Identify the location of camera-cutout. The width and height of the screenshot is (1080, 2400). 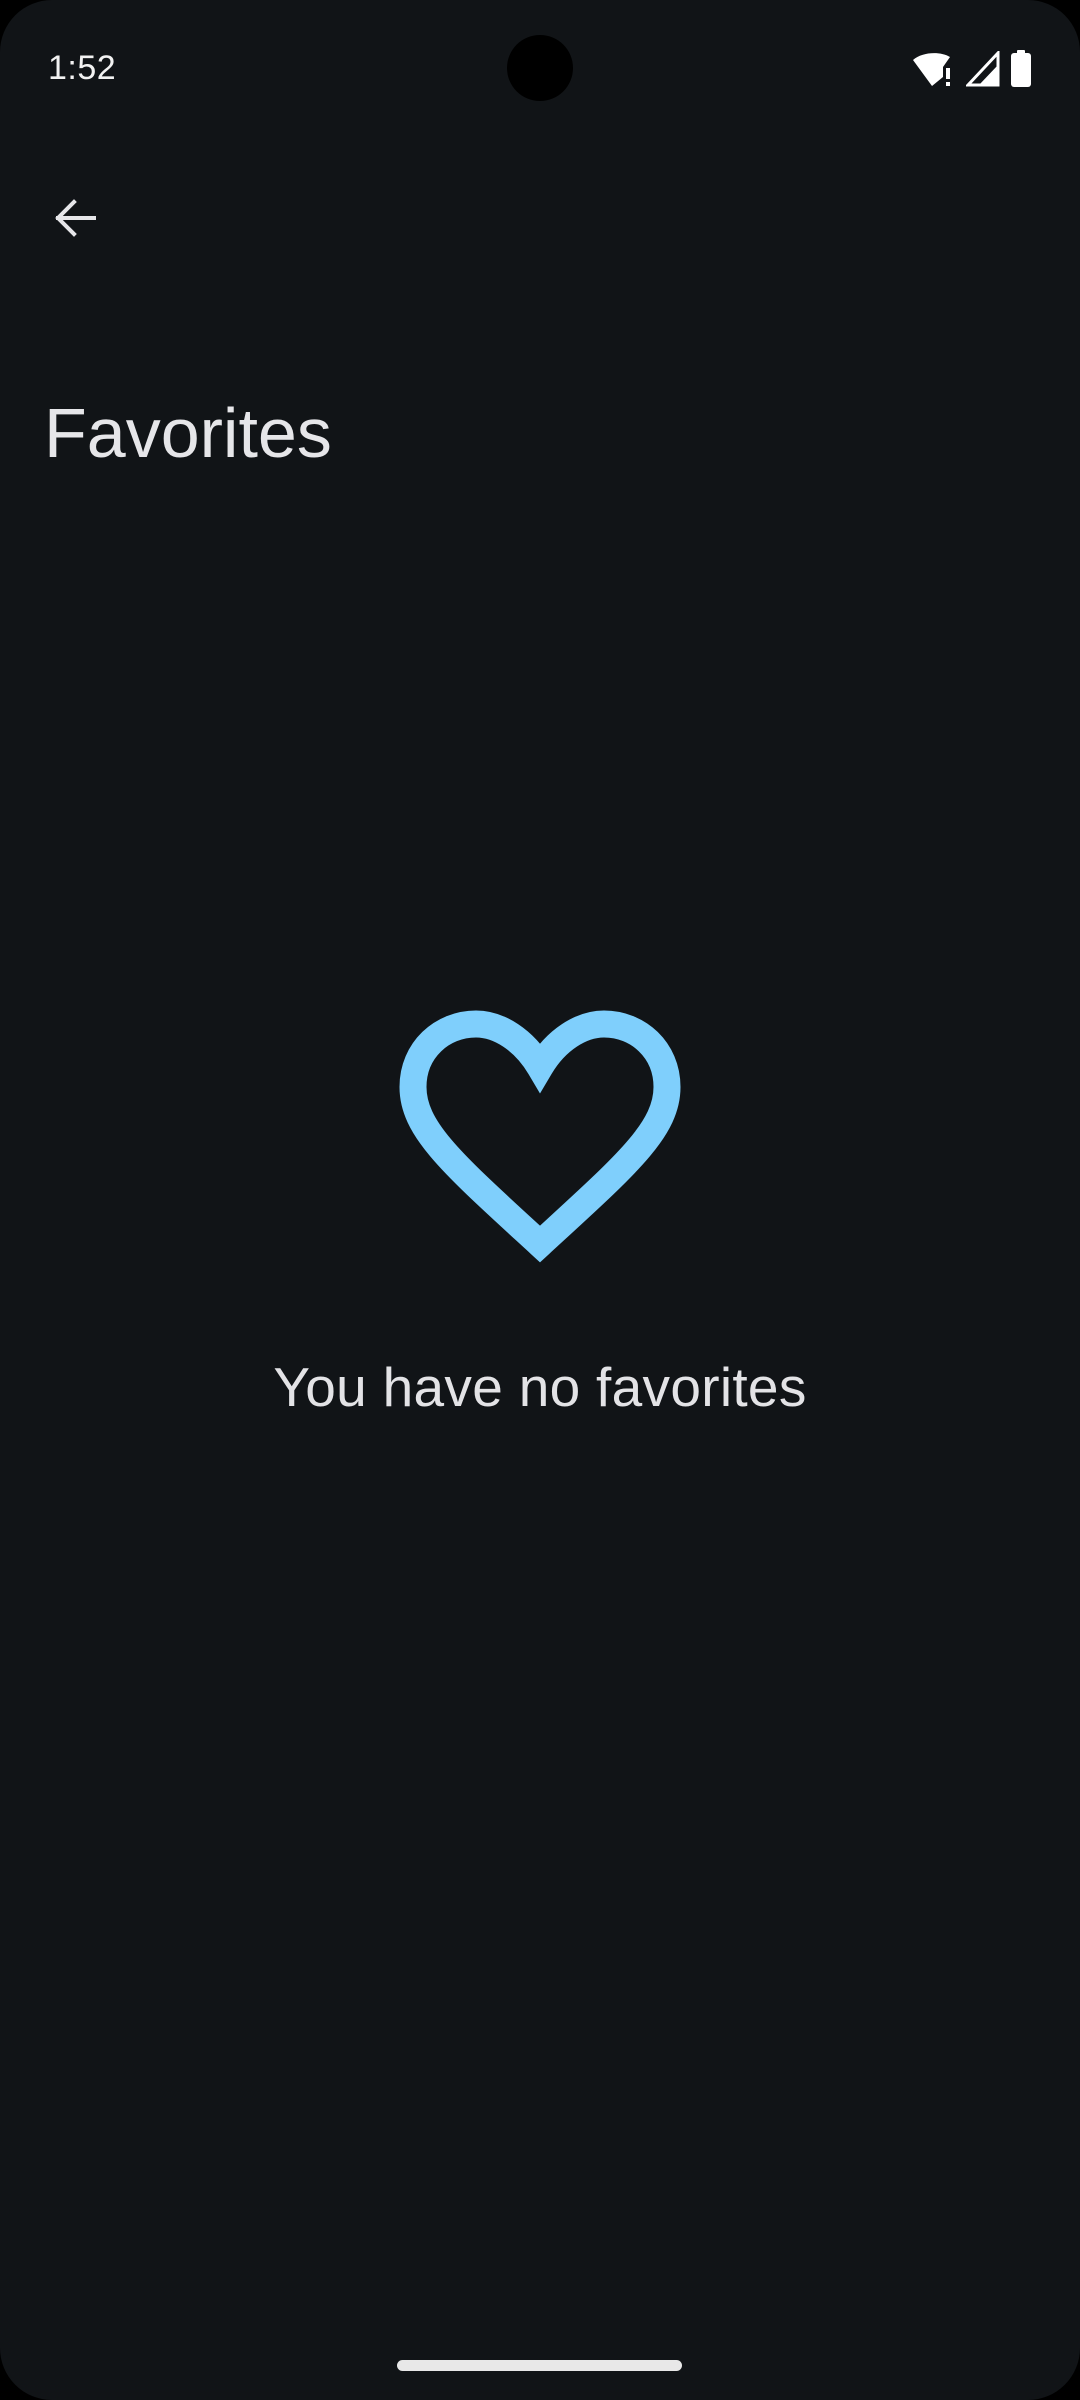
(540, 68).